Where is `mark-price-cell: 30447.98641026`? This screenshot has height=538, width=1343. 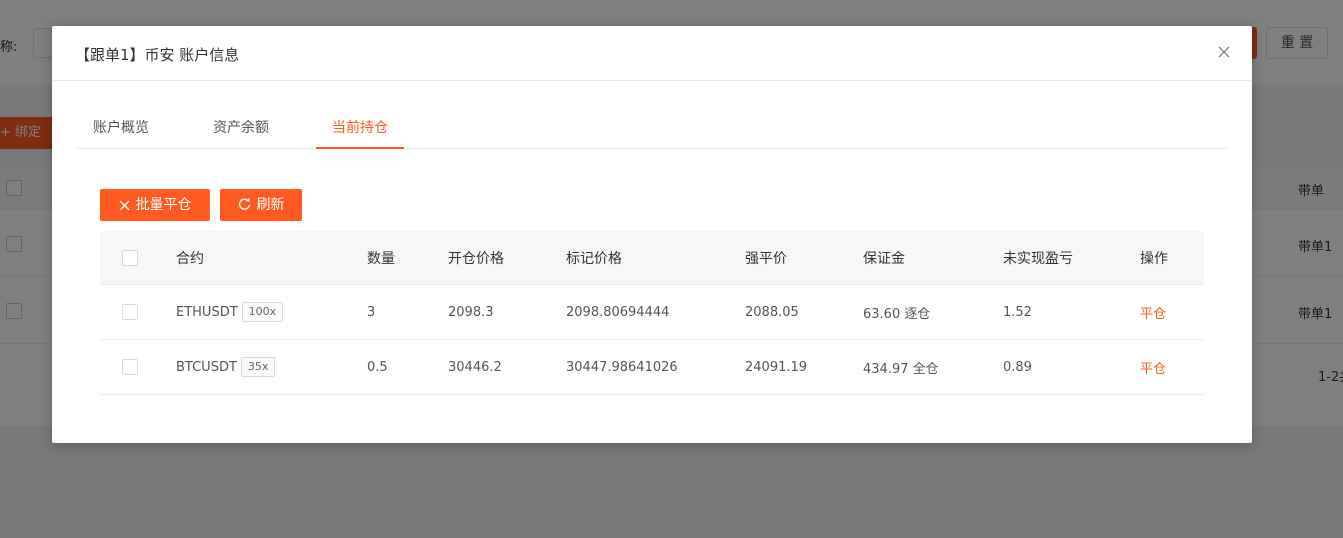
mark-price-cell: 30447.98641026 is located at coordinates (622, 367).